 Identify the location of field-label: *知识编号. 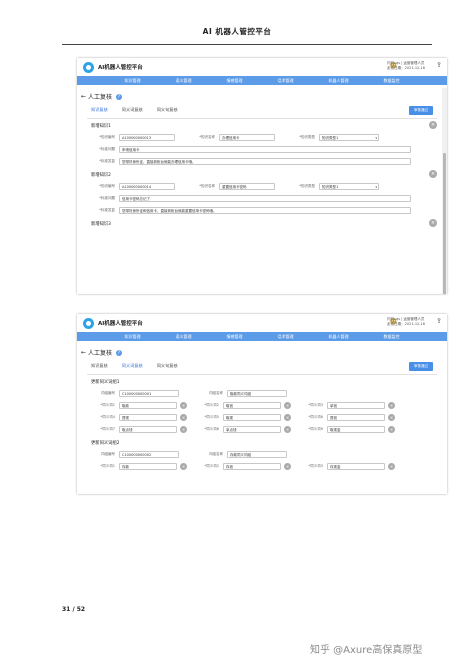
(107, 136).